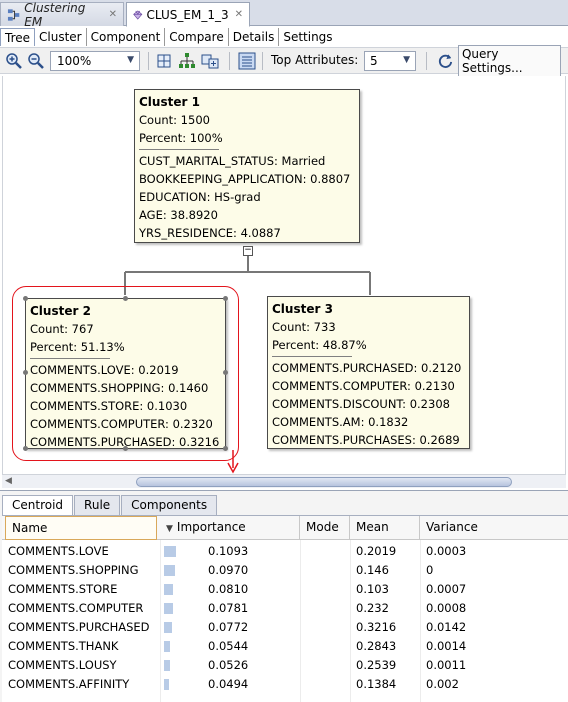  What do you see at coordinates (228, 646) in the screenshot?
I see `cell-importance: 0.0544` at bounding box center [228, 646].